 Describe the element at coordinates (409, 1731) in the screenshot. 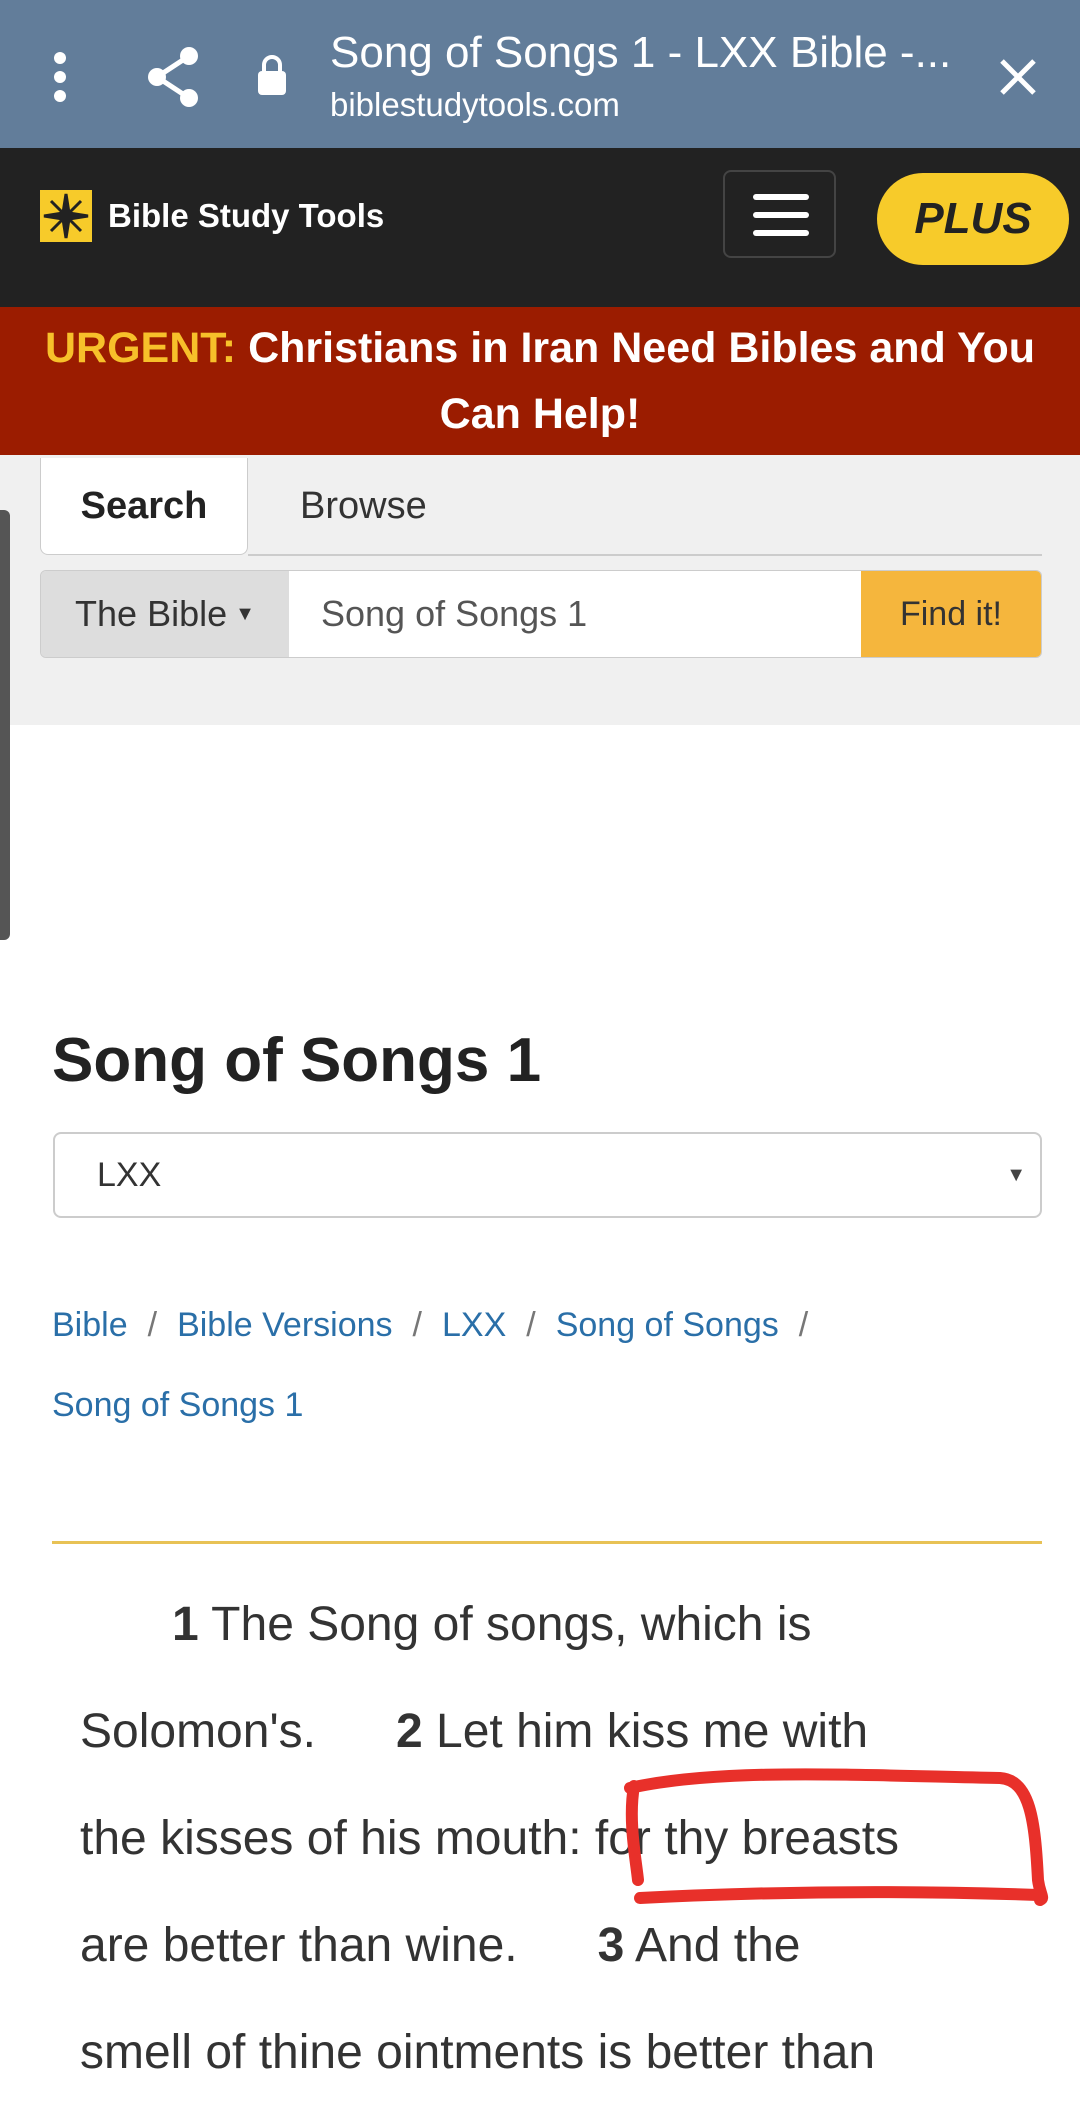

I see `verse-number: 2` at that location.